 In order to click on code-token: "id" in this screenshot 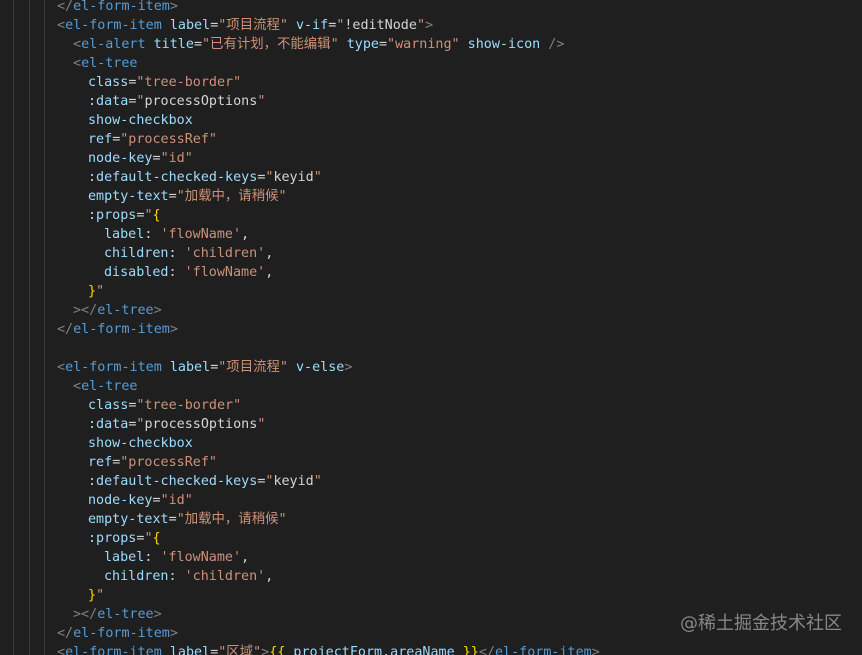, I will do `click(176, 500)`.